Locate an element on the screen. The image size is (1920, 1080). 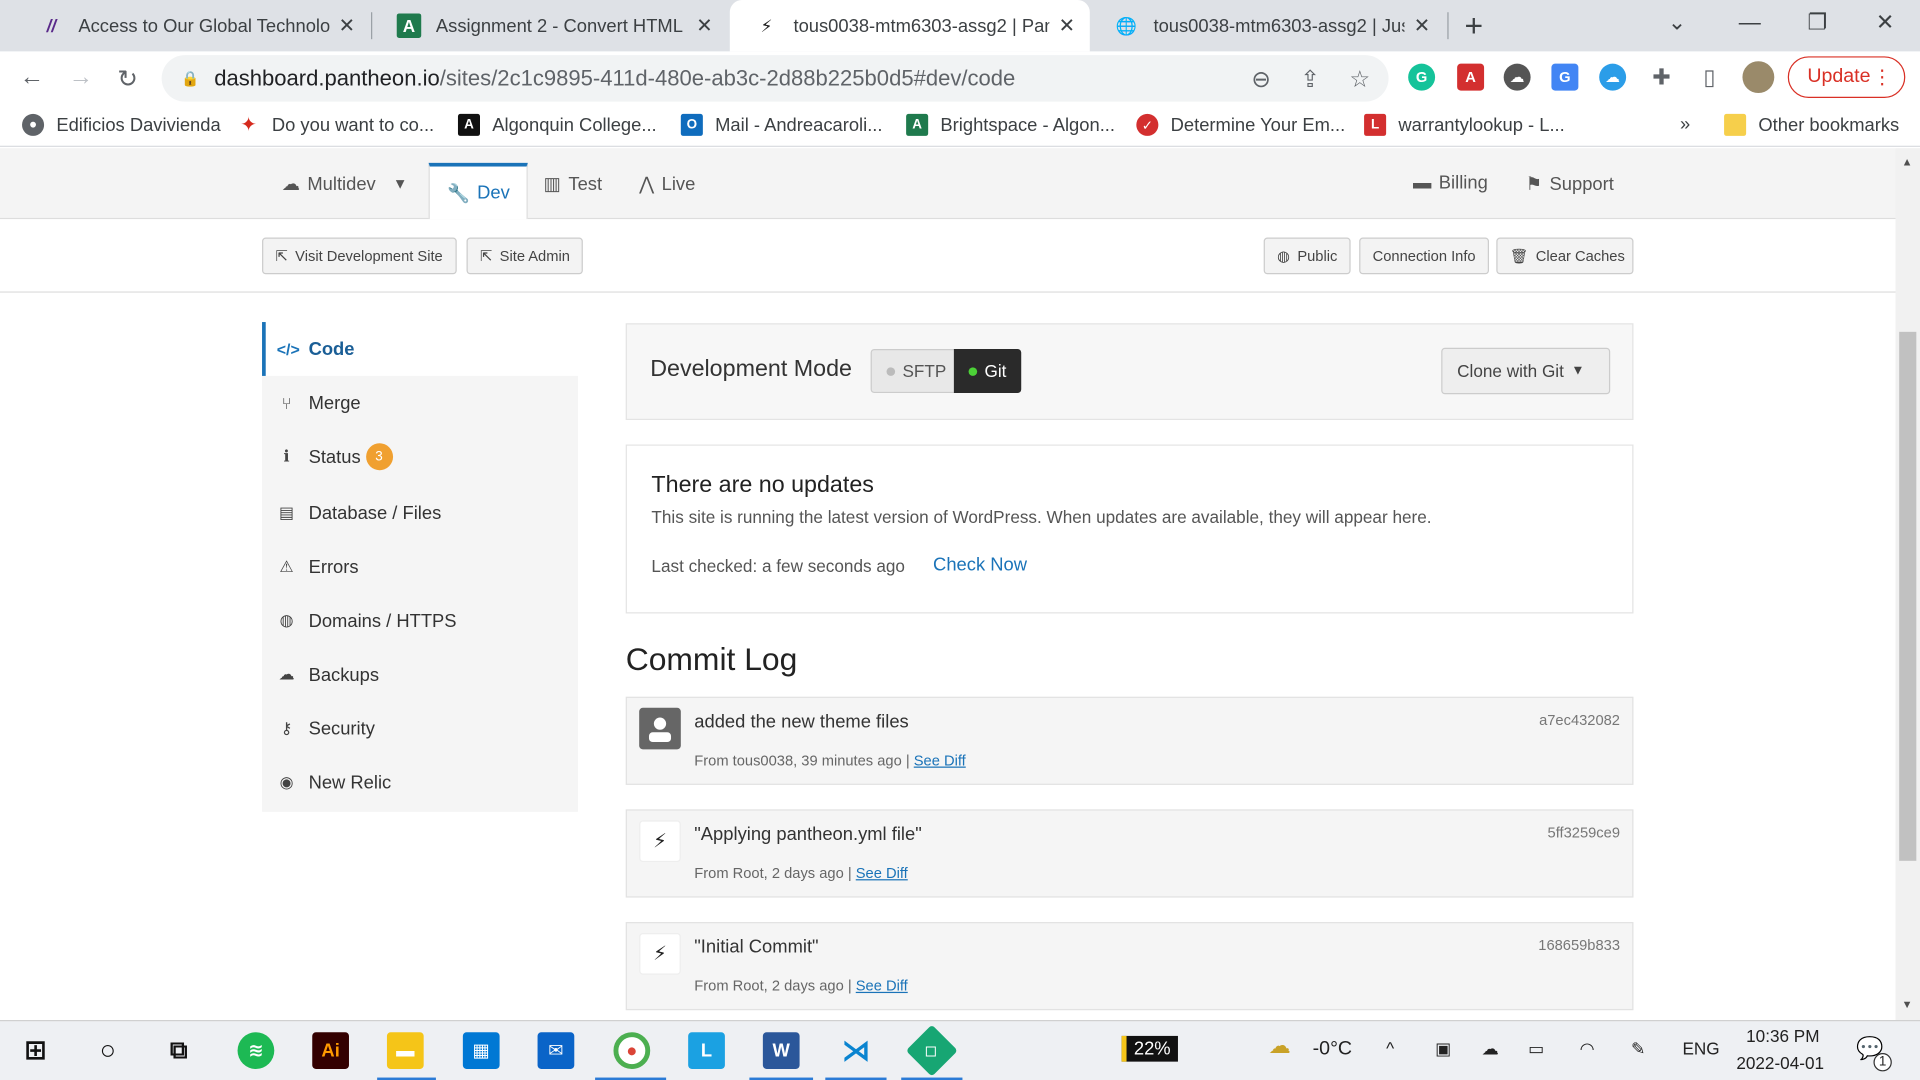
task-view-icon: ⧉ is located at coordinates (178, 1050).